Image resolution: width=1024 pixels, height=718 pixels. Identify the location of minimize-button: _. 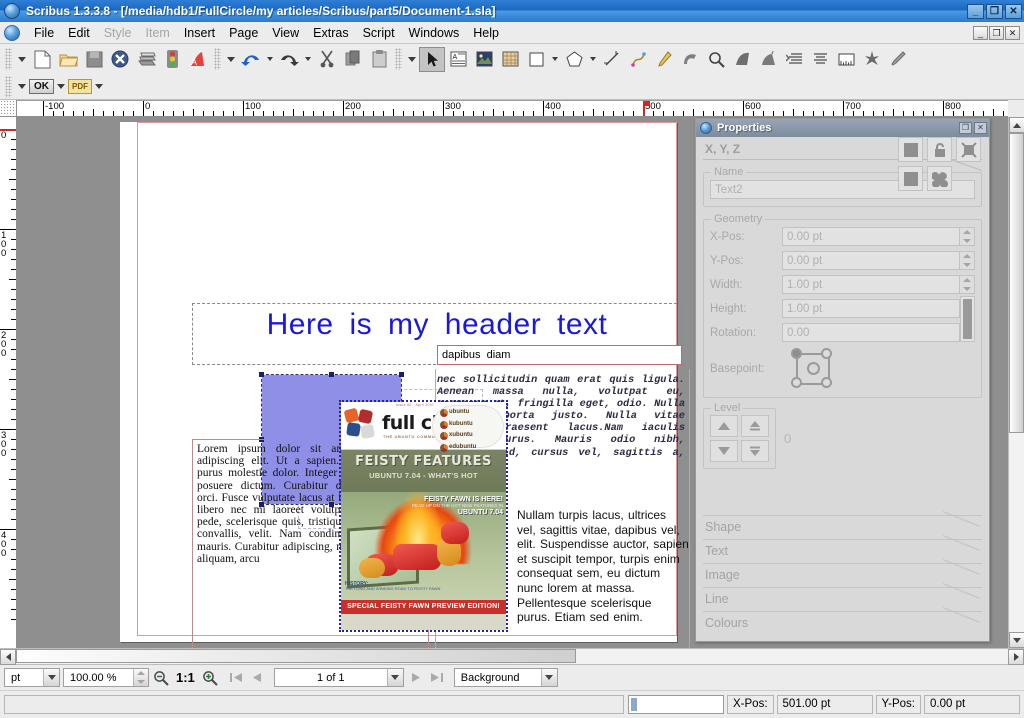
(975, 11).